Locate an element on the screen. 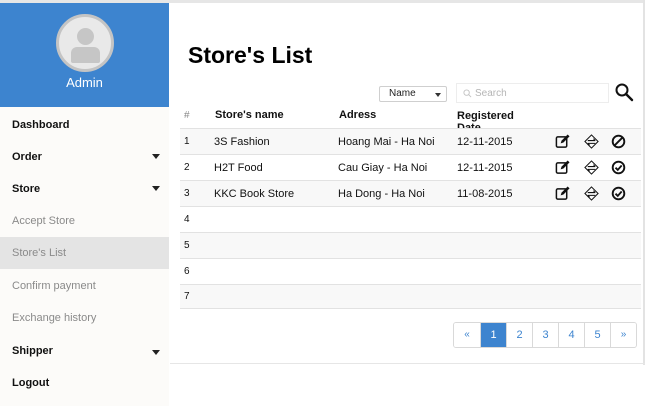  column-header-store-name: Store's name is located at coordinates (249, 115).